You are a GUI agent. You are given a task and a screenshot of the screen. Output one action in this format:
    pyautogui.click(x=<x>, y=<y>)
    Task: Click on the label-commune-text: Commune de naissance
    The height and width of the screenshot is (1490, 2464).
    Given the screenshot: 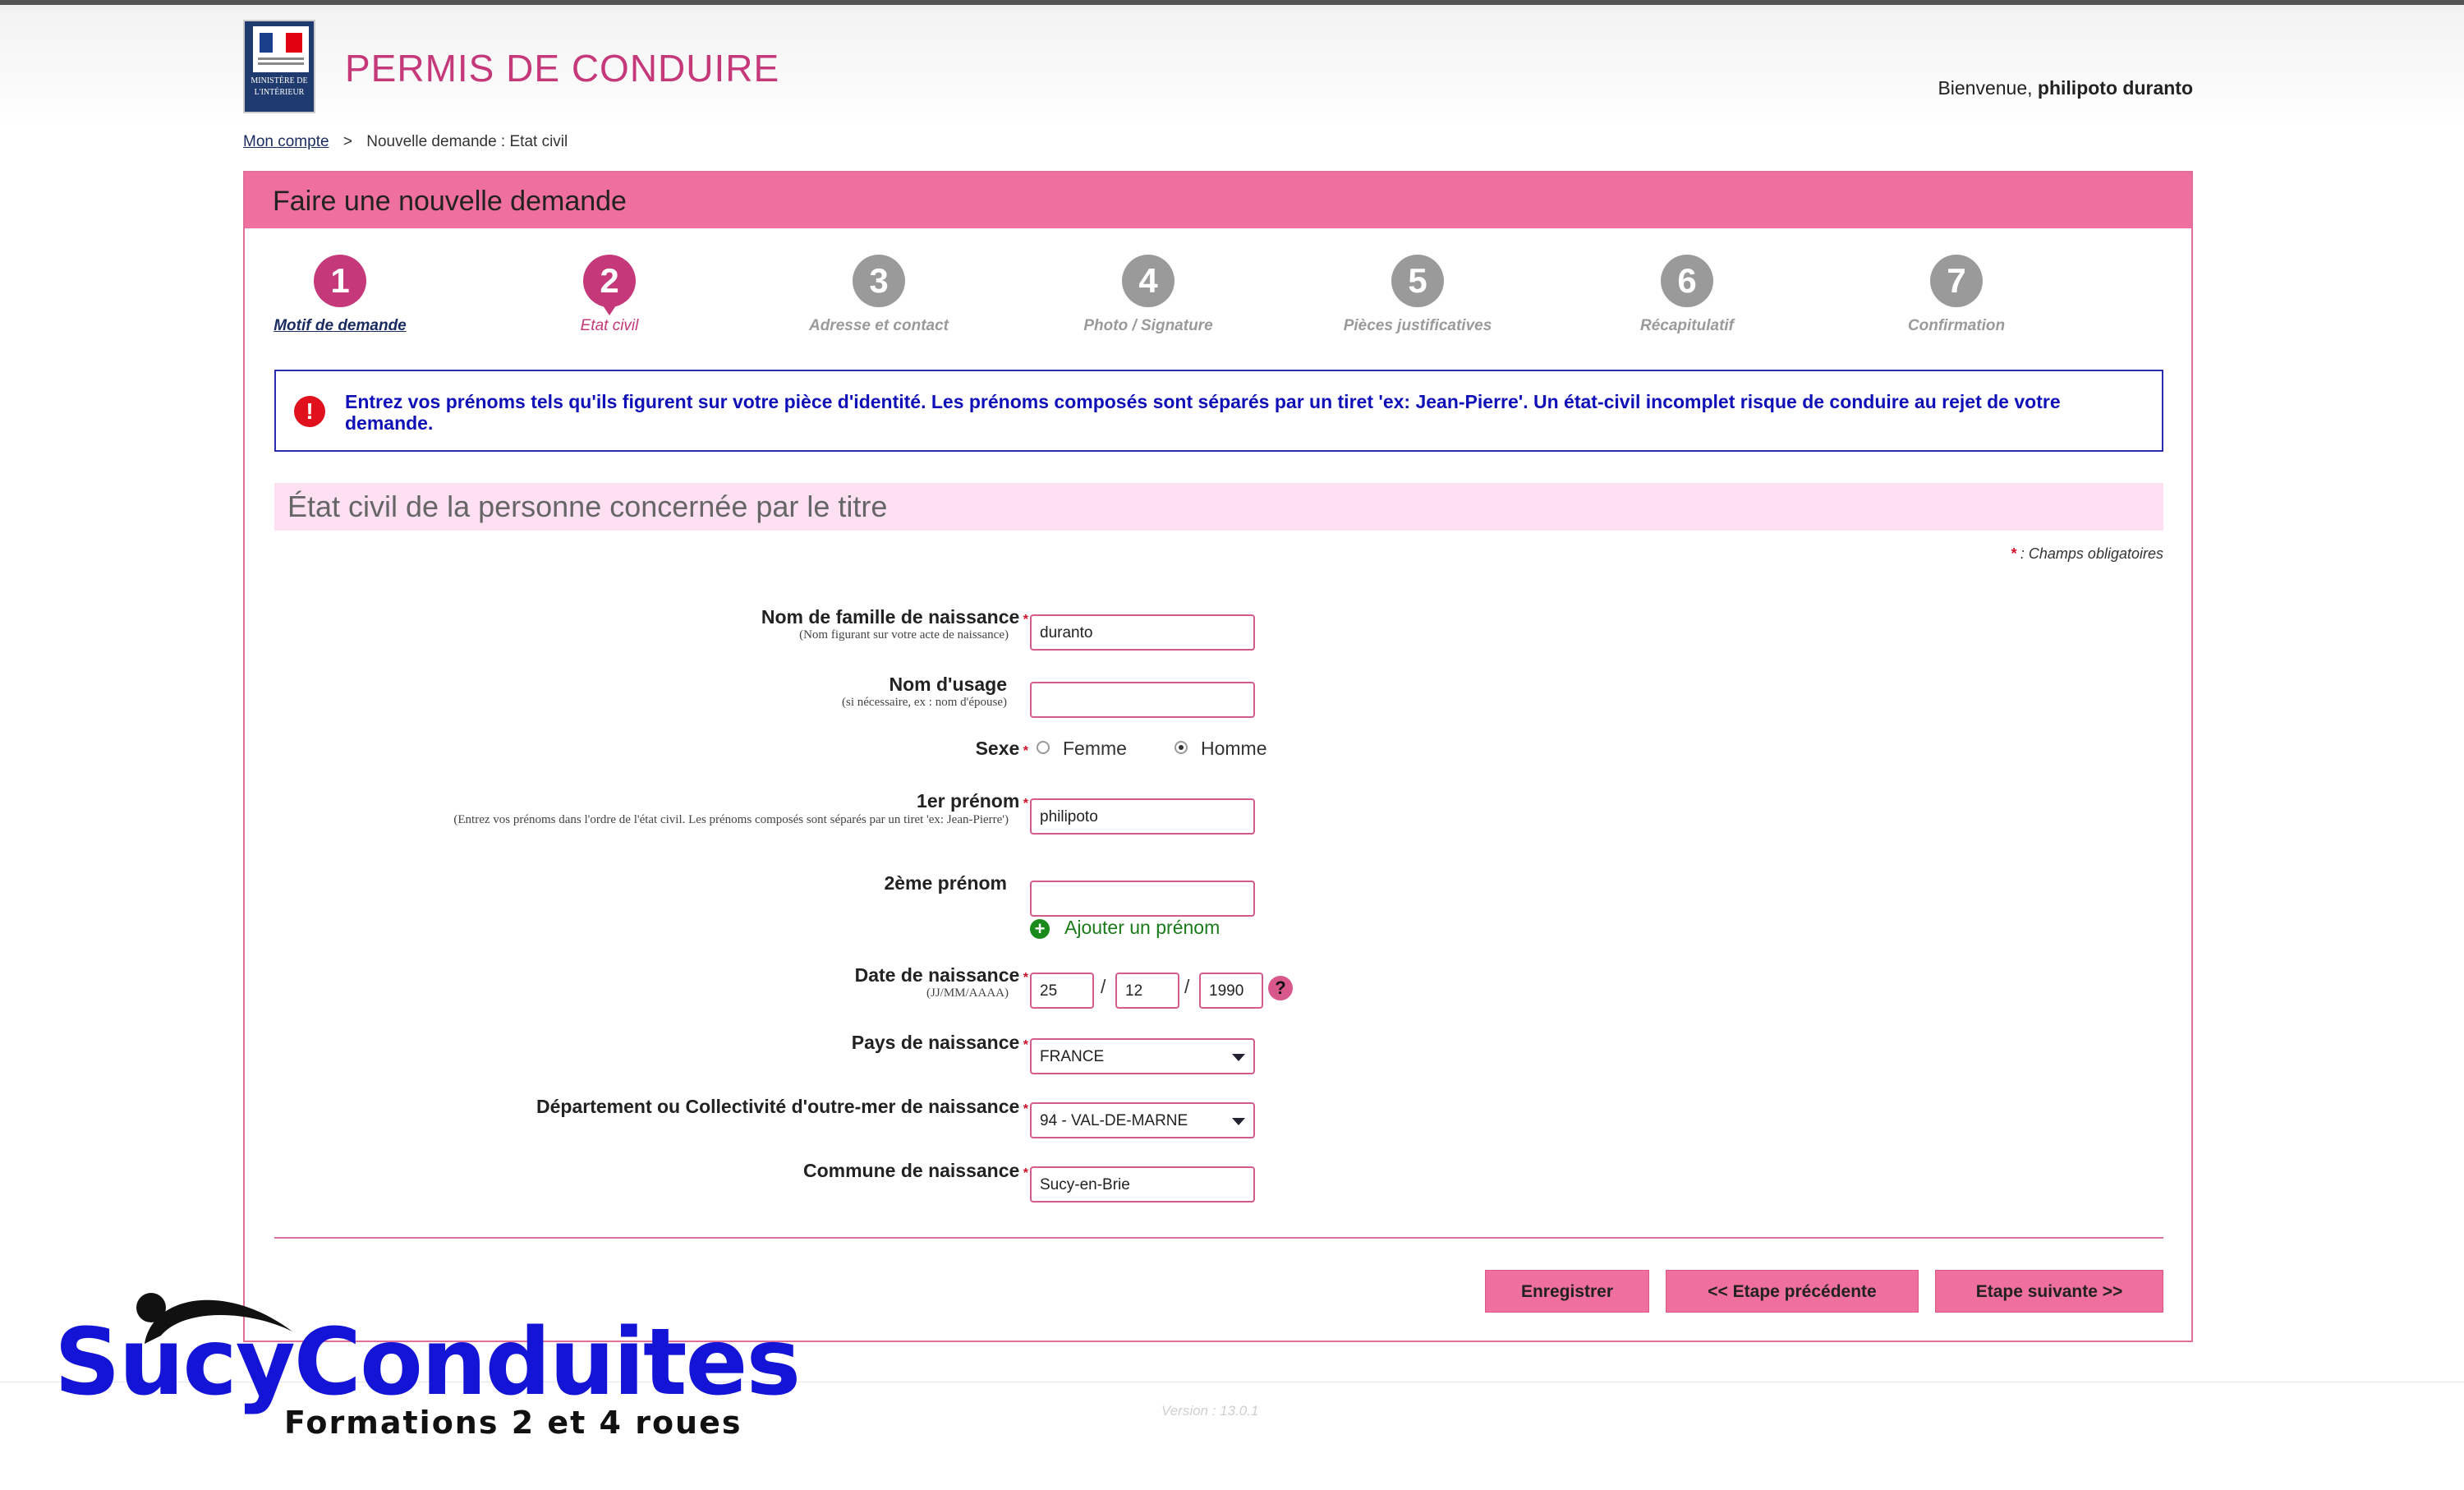 What is the action you would take?
    pyautogui.click(x=911, y=1170)
    